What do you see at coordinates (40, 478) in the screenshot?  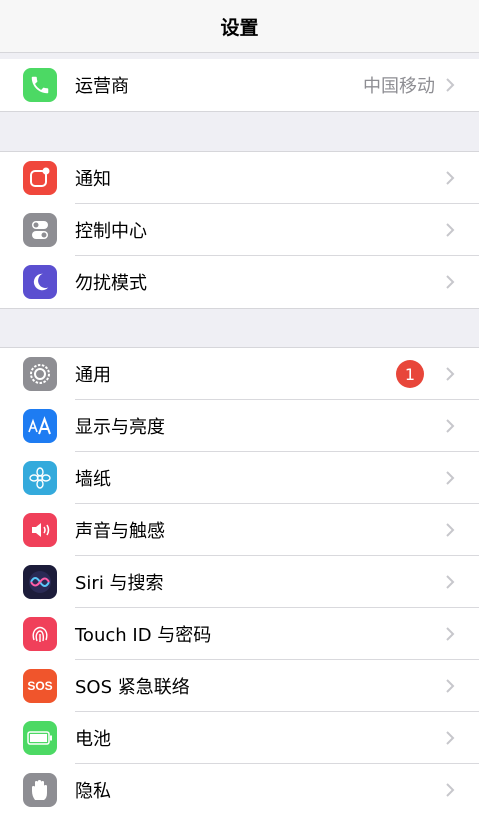 I see `flower-icon` at bounding box center [40, 478].